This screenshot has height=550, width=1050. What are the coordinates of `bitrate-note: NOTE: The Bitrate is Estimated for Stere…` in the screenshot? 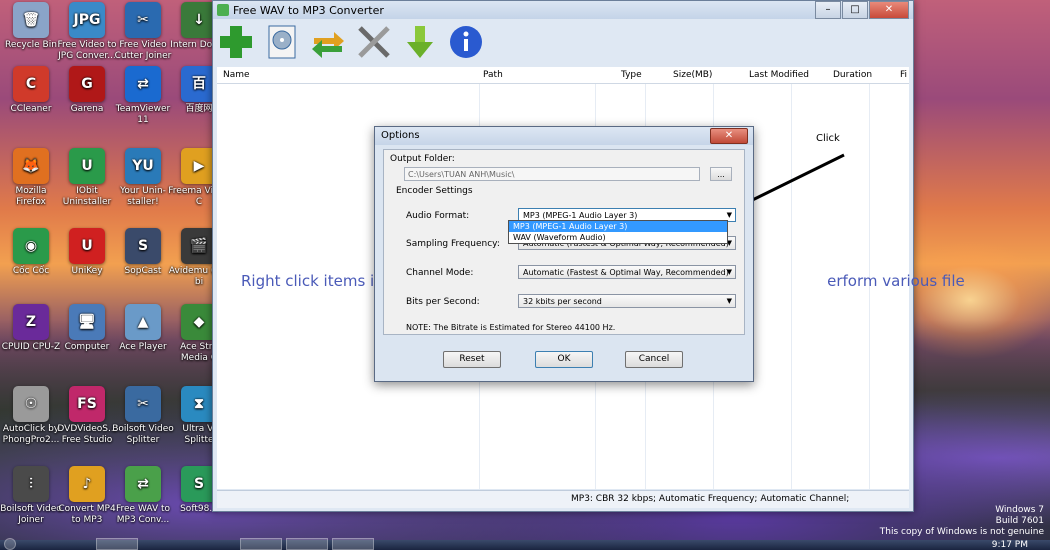 It's located at (511, 327).